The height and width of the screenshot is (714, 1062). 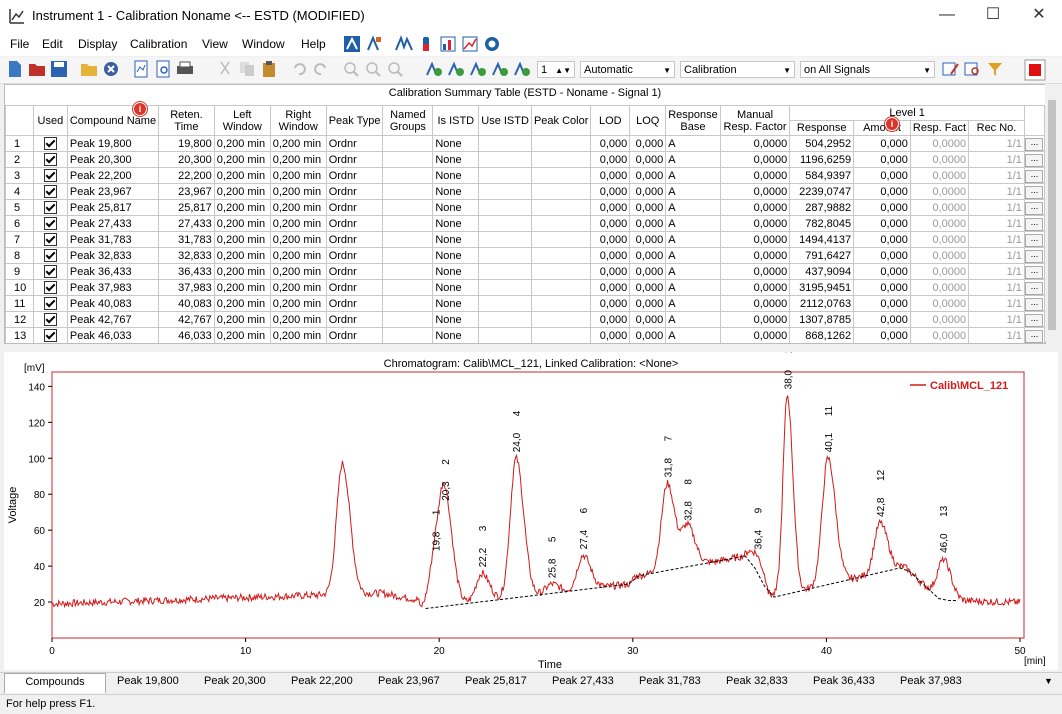 What do you see at coordinates (479, 69) in the screenshot?
I see `peak-tool-3-icon` at bounding box center [479, 69].